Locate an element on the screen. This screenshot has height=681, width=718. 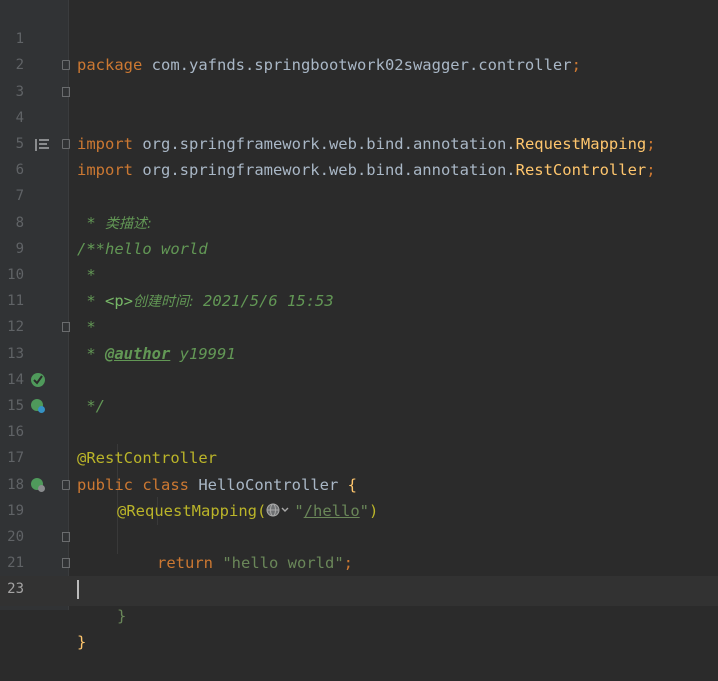
spring-web-class-icon is located at coordinates (38, 406).